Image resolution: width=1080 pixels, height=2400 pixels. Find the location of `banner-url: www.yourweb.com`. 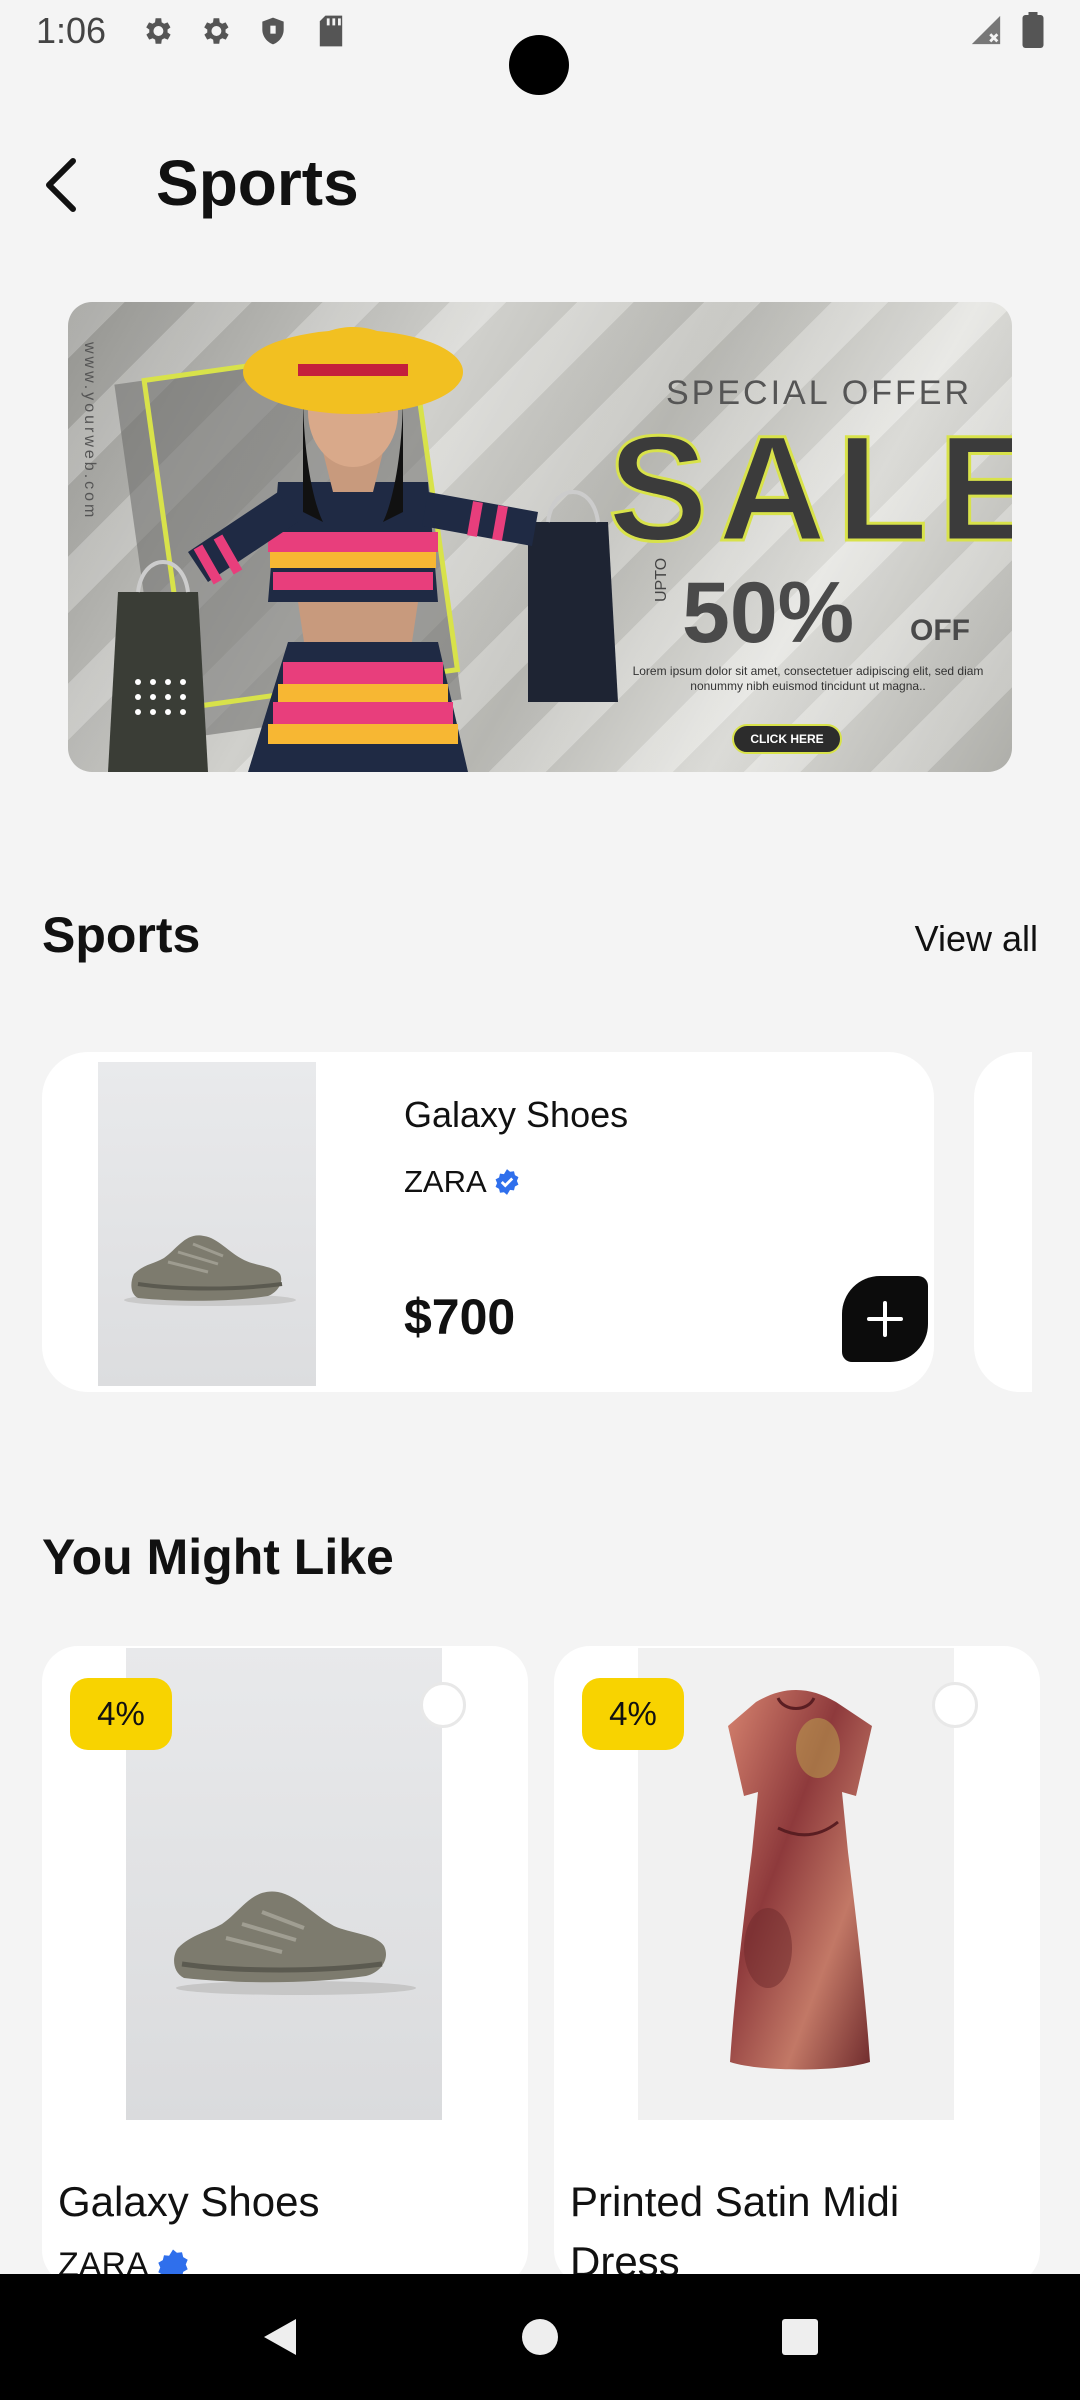

banner-url: www.yourweb.com is located at coordinates (89, 431).